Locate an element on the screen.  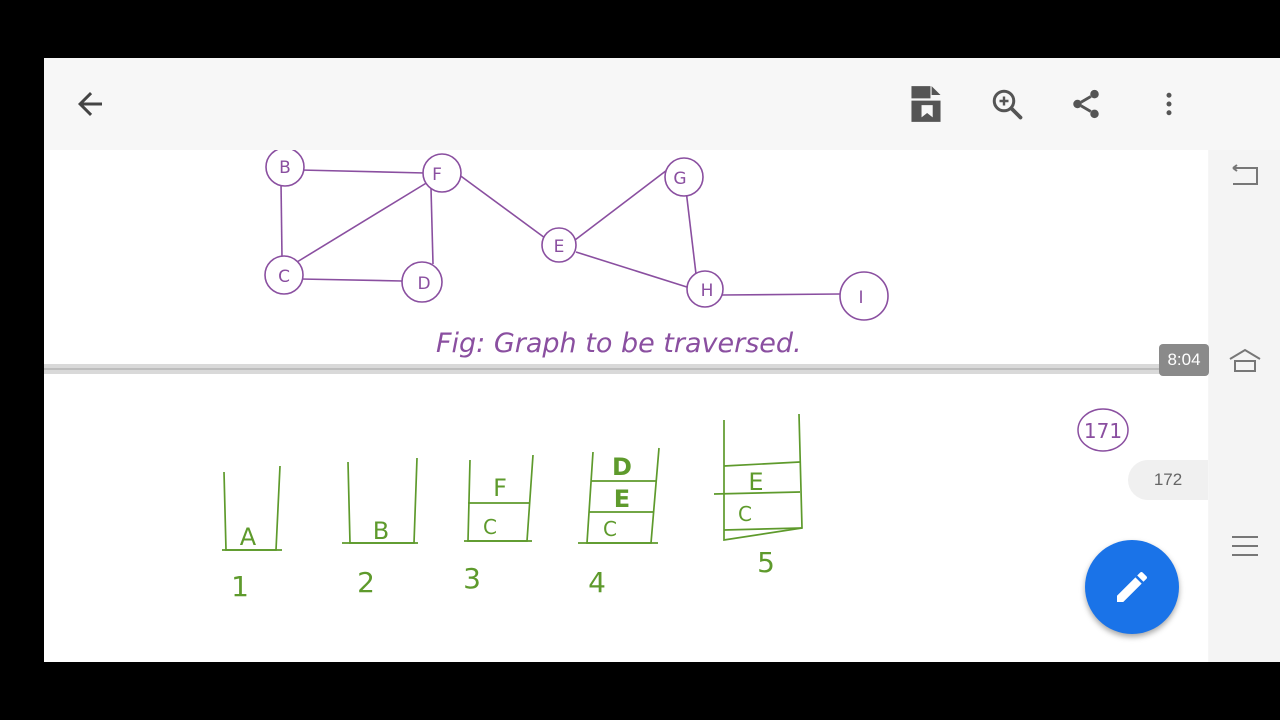
stack-5-cell-1: C is located at coordinates (745, 514).